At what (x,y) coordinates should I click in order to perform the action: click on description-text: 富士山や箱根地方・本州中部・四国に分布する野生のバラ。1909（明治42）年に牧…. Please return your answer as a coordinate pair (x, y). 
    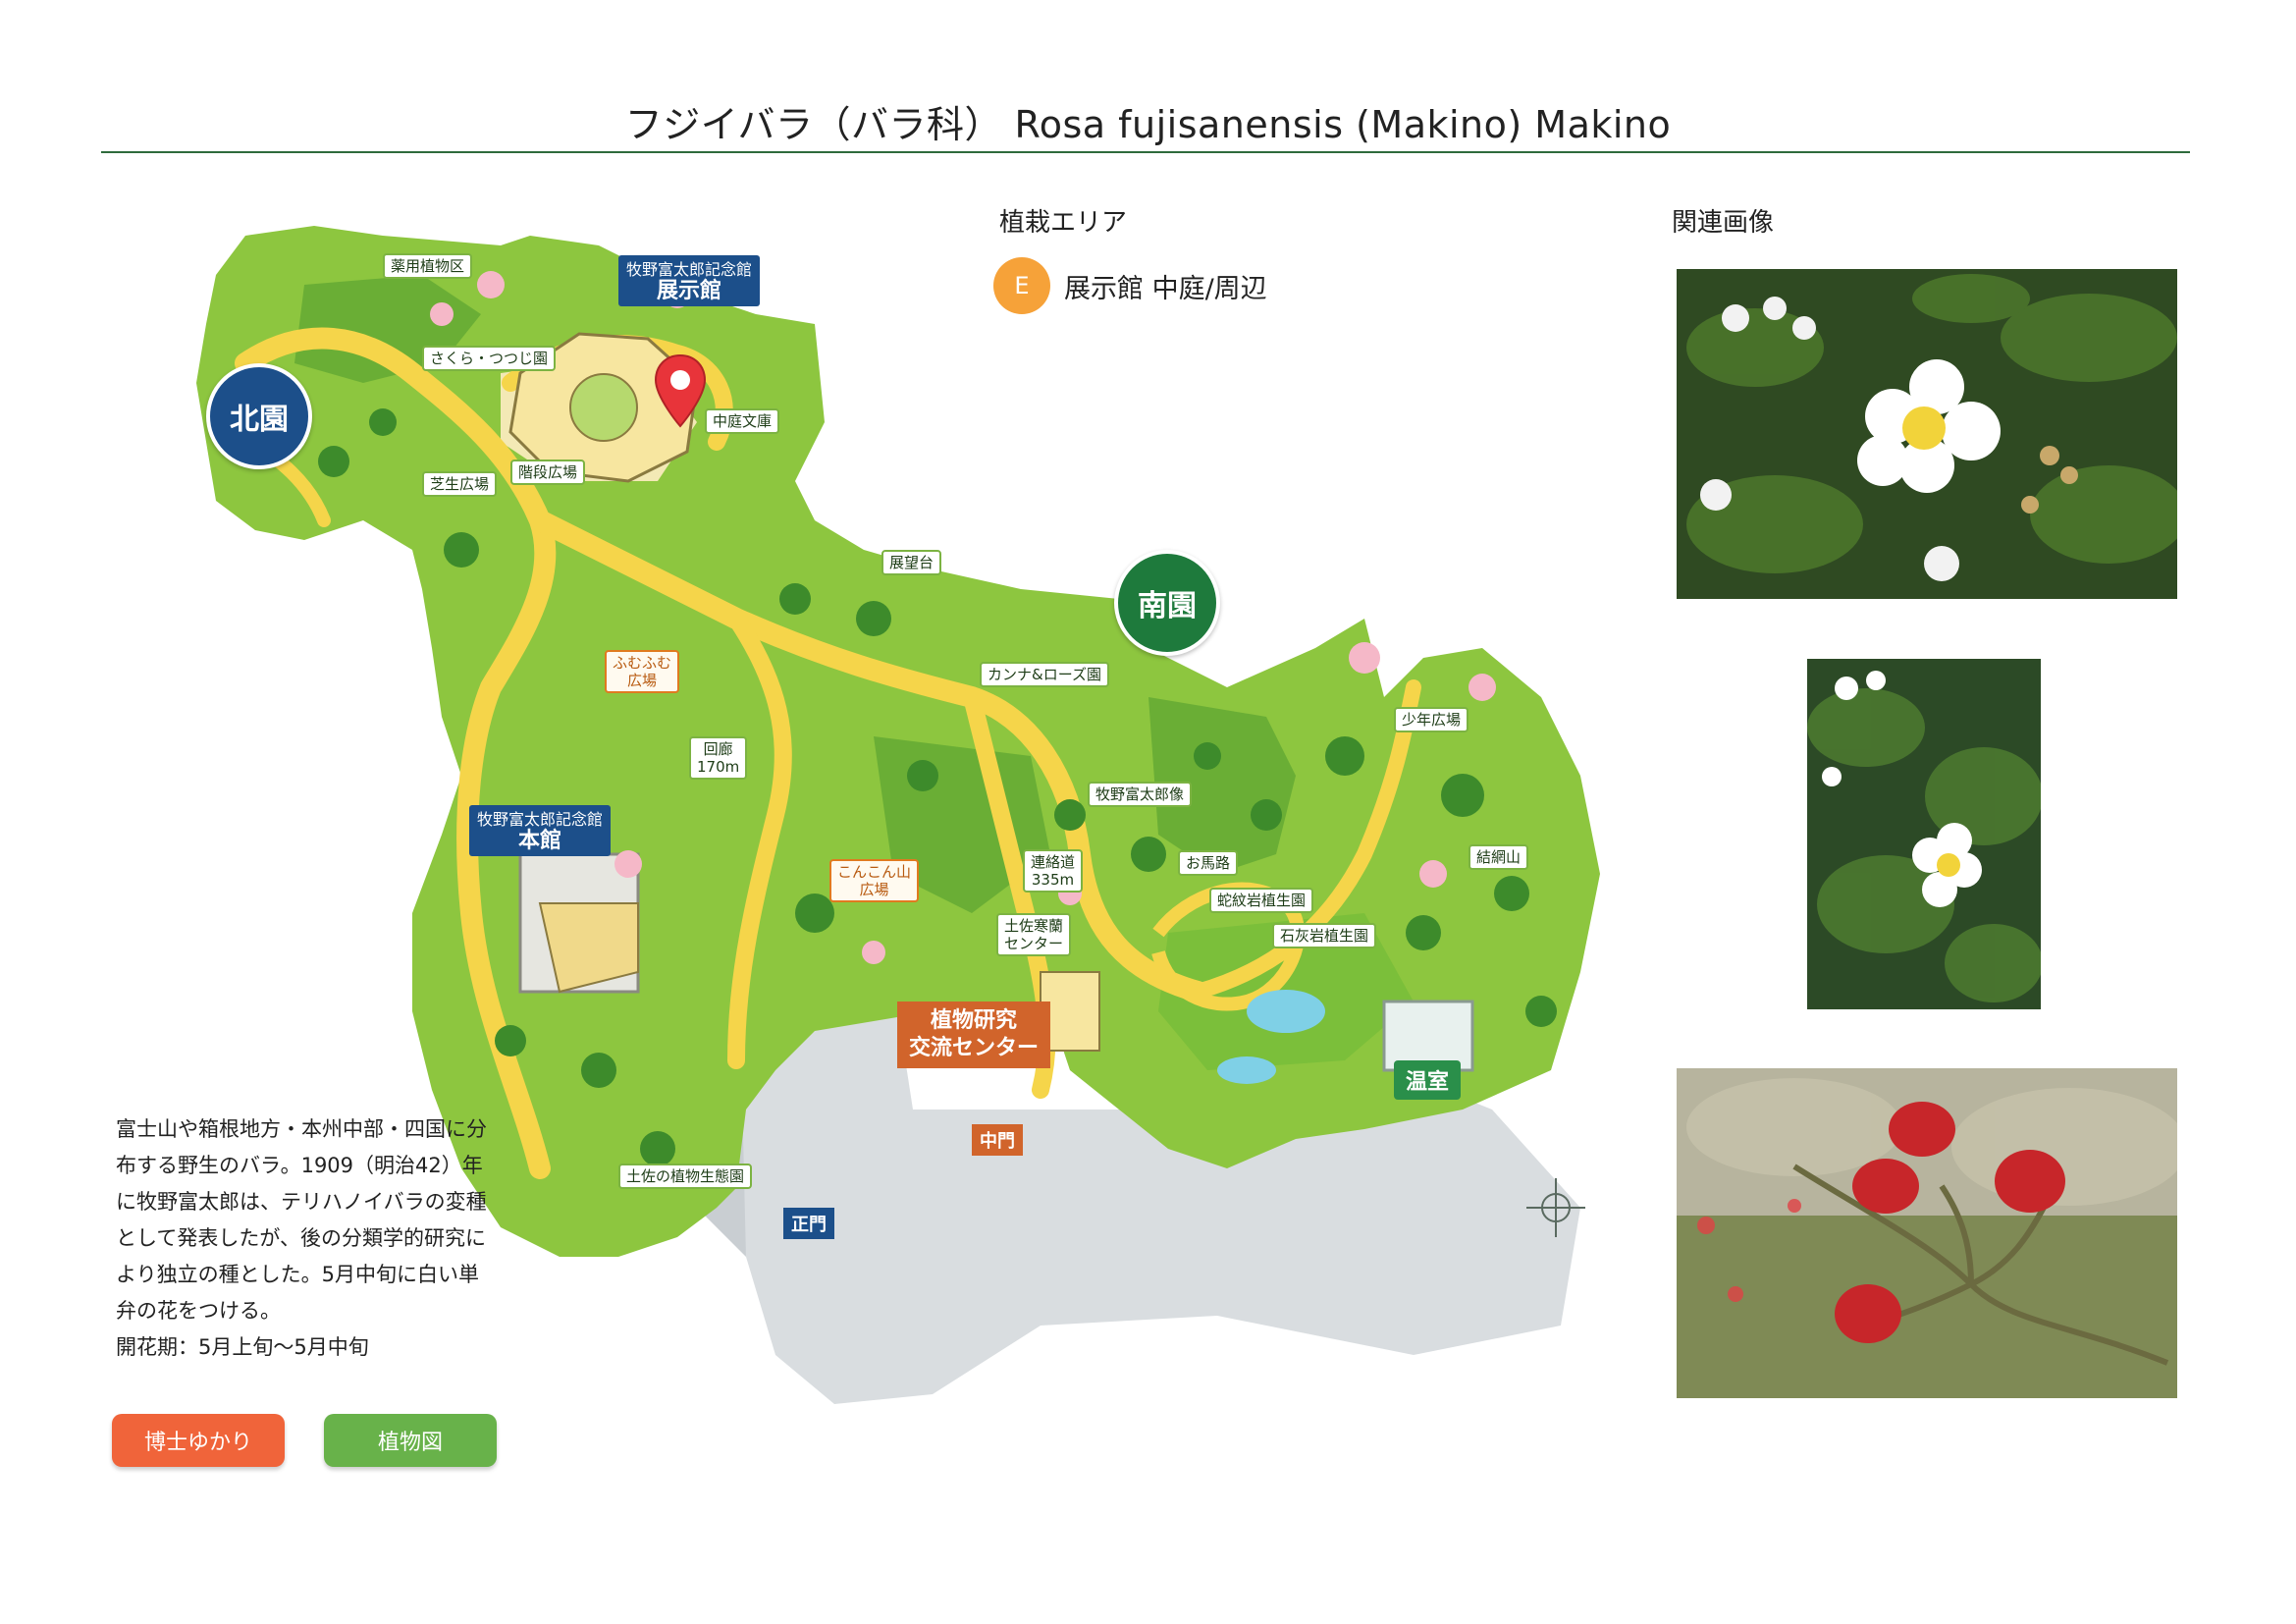
    Looking at the image, I should click on (301, 1220).